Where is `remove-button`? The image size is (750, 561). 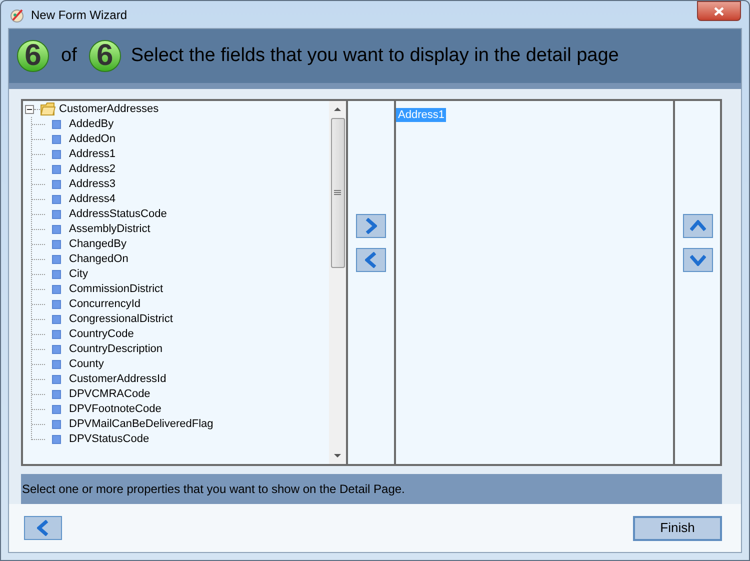 remove-button is located at coordinates (371, 260).